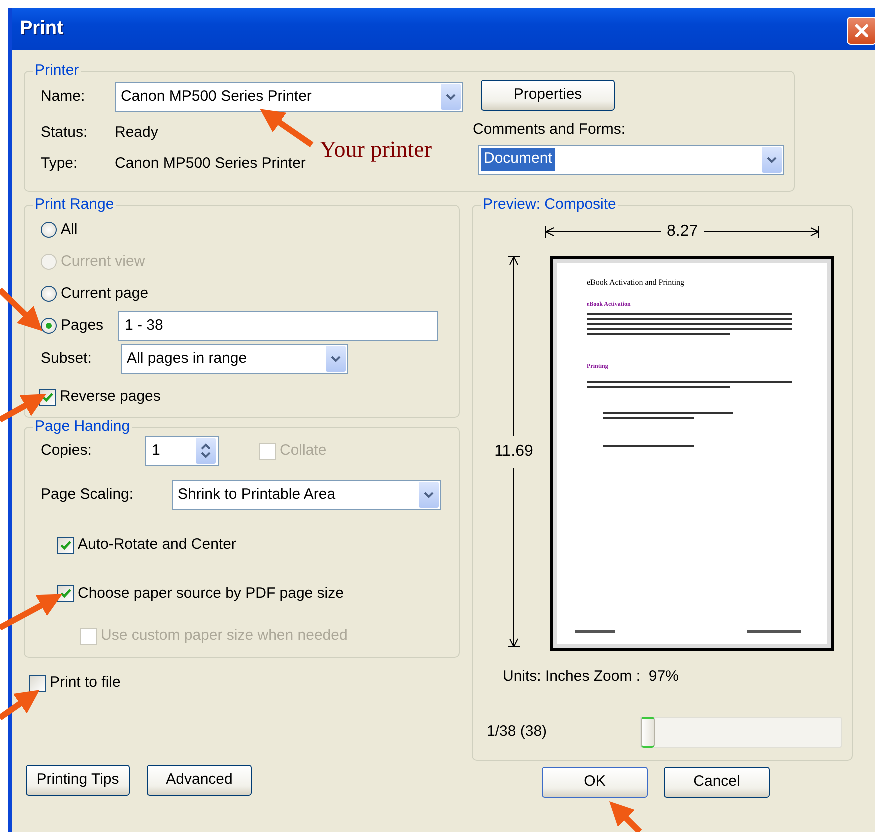 The height and width of the screenshot is (832, 875). Describe the element at coordinates (278, 326) in the screenshot. I see `pages-field: 1 - 38` at that location.